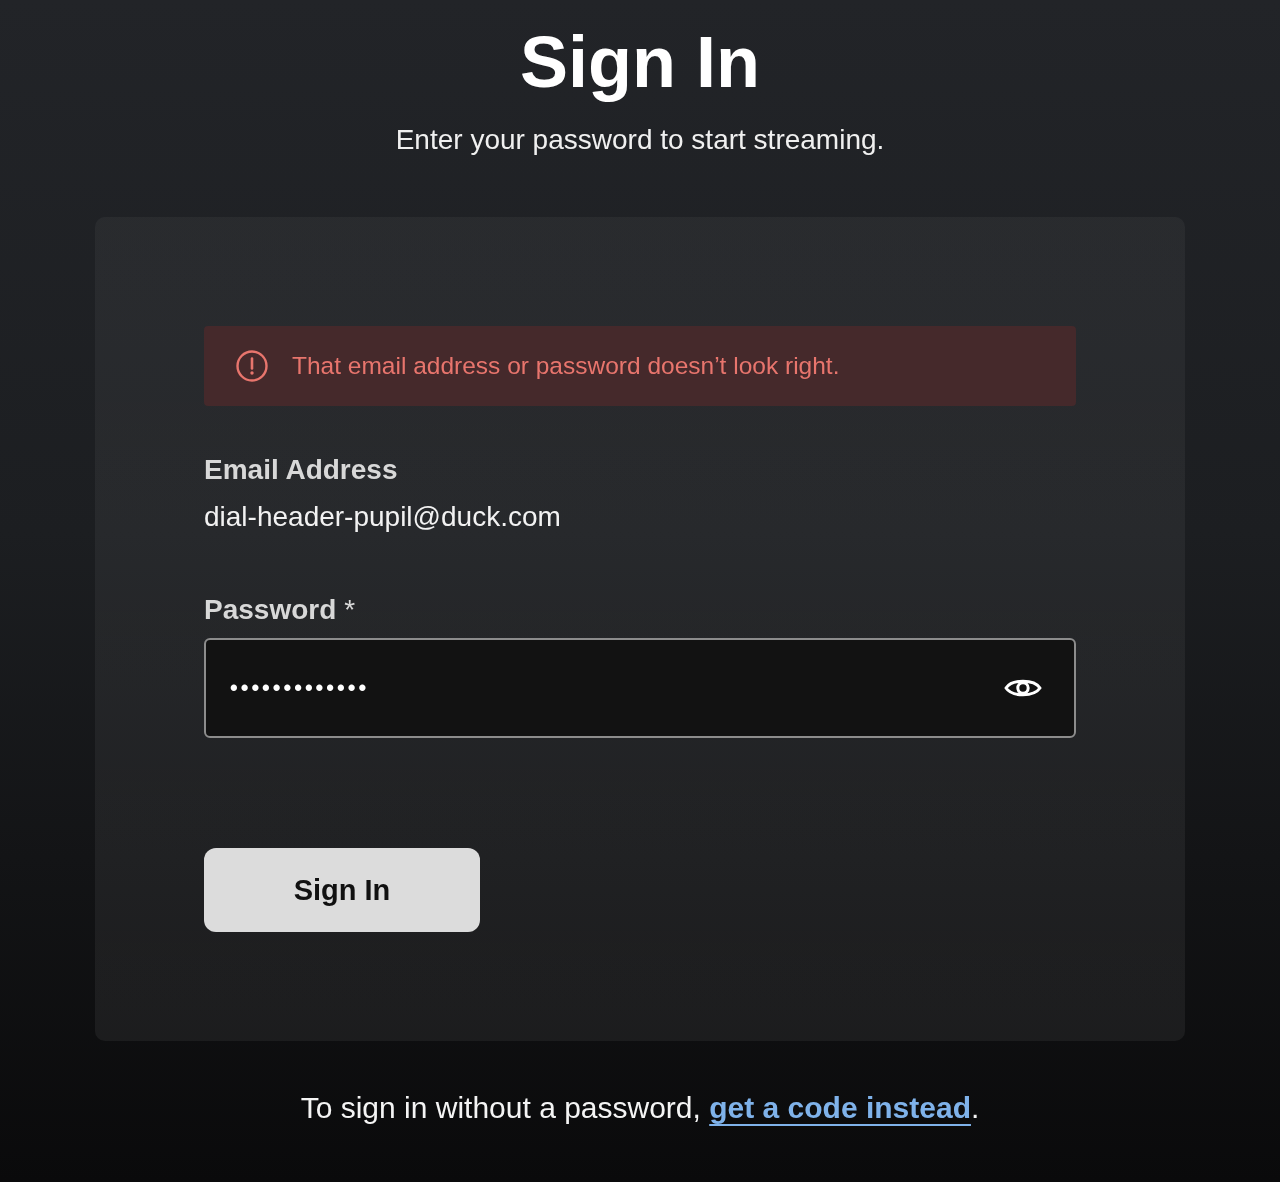 This screenshot has width=1280, height=1182. I want to click on field-label: Password, so click(270, 610).